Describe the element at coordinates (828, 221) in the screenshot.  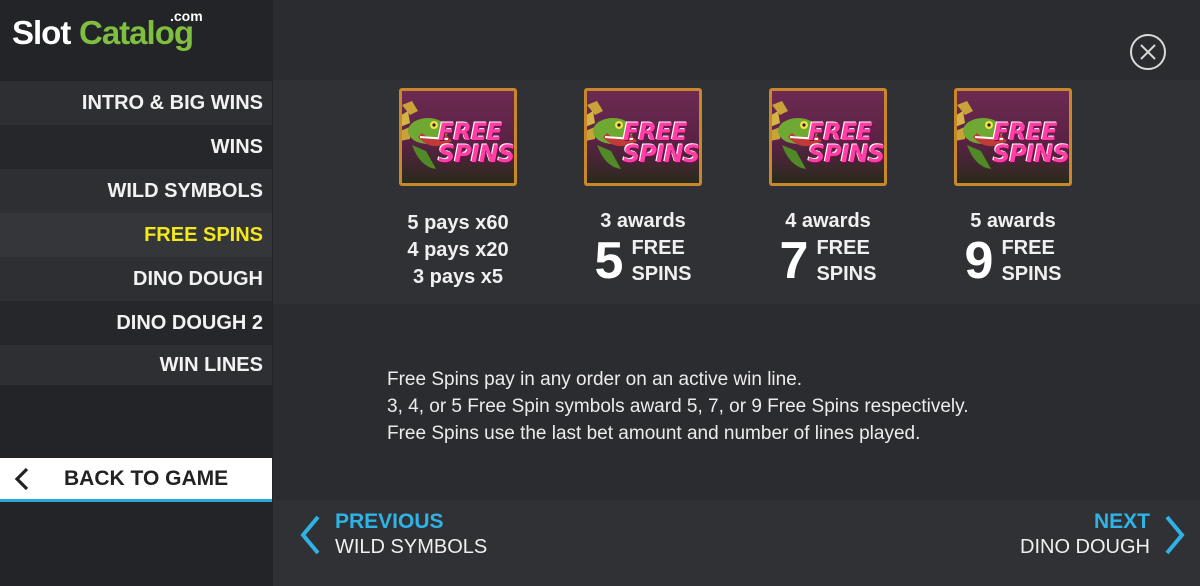
I see `award-title: 4 awards` at that location.